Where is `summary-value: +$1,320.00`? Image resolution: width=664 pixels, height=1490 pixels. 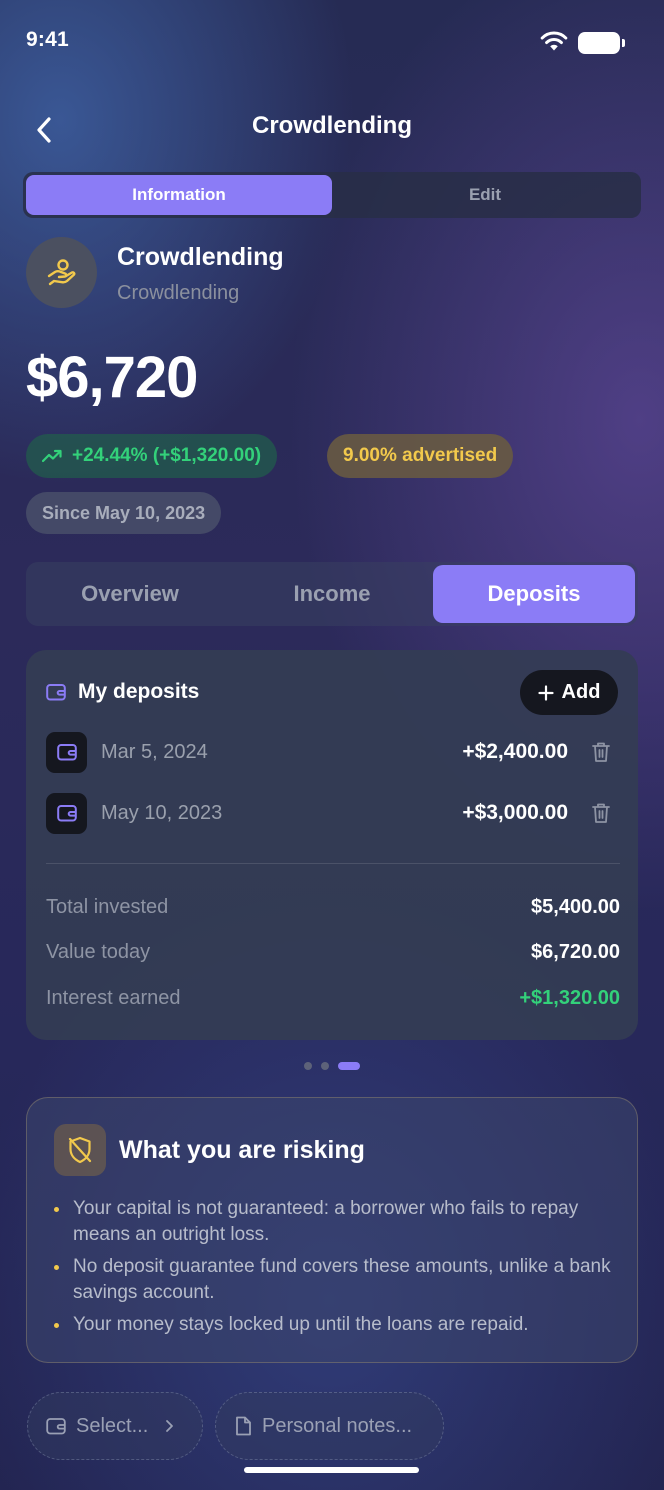
summary-value: +$1,320.00 is located at coordinates (569, 998).